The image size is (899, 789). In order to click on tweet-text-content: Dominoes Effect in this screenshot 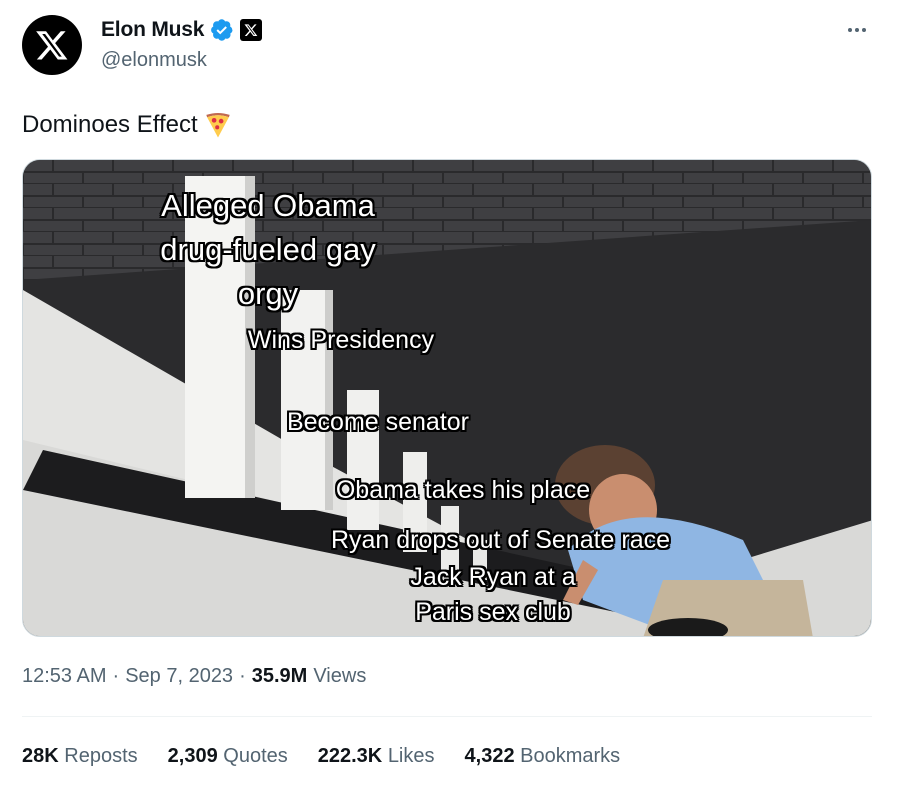, I will do `click(110, 124)`.